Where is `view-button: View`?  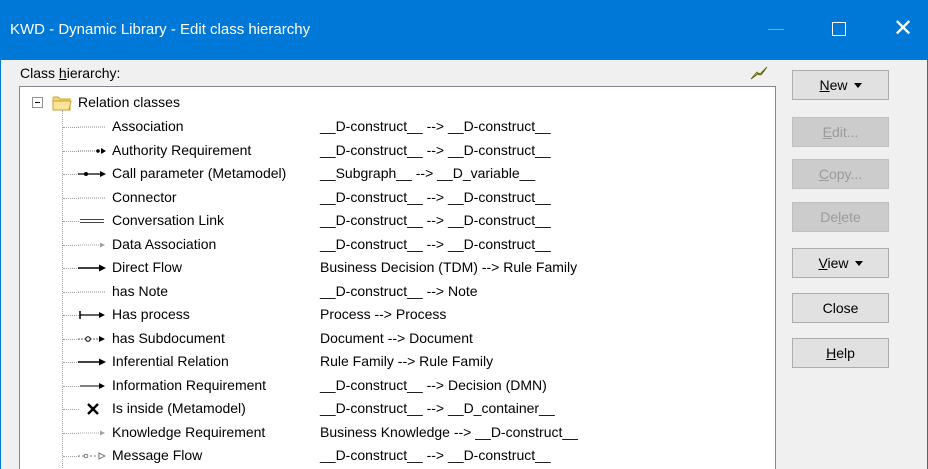
view-button: View is located at coordinates (840, 263).